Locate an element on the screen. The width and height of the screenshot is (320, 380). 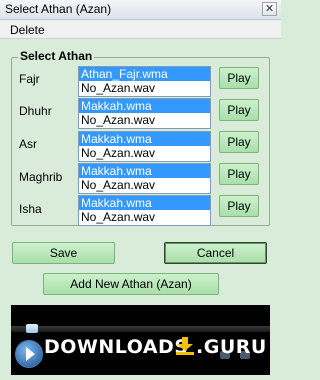
athan-list-maghrib: Makkah.wma No_Azan.wav is located at coordinates (144, 178).